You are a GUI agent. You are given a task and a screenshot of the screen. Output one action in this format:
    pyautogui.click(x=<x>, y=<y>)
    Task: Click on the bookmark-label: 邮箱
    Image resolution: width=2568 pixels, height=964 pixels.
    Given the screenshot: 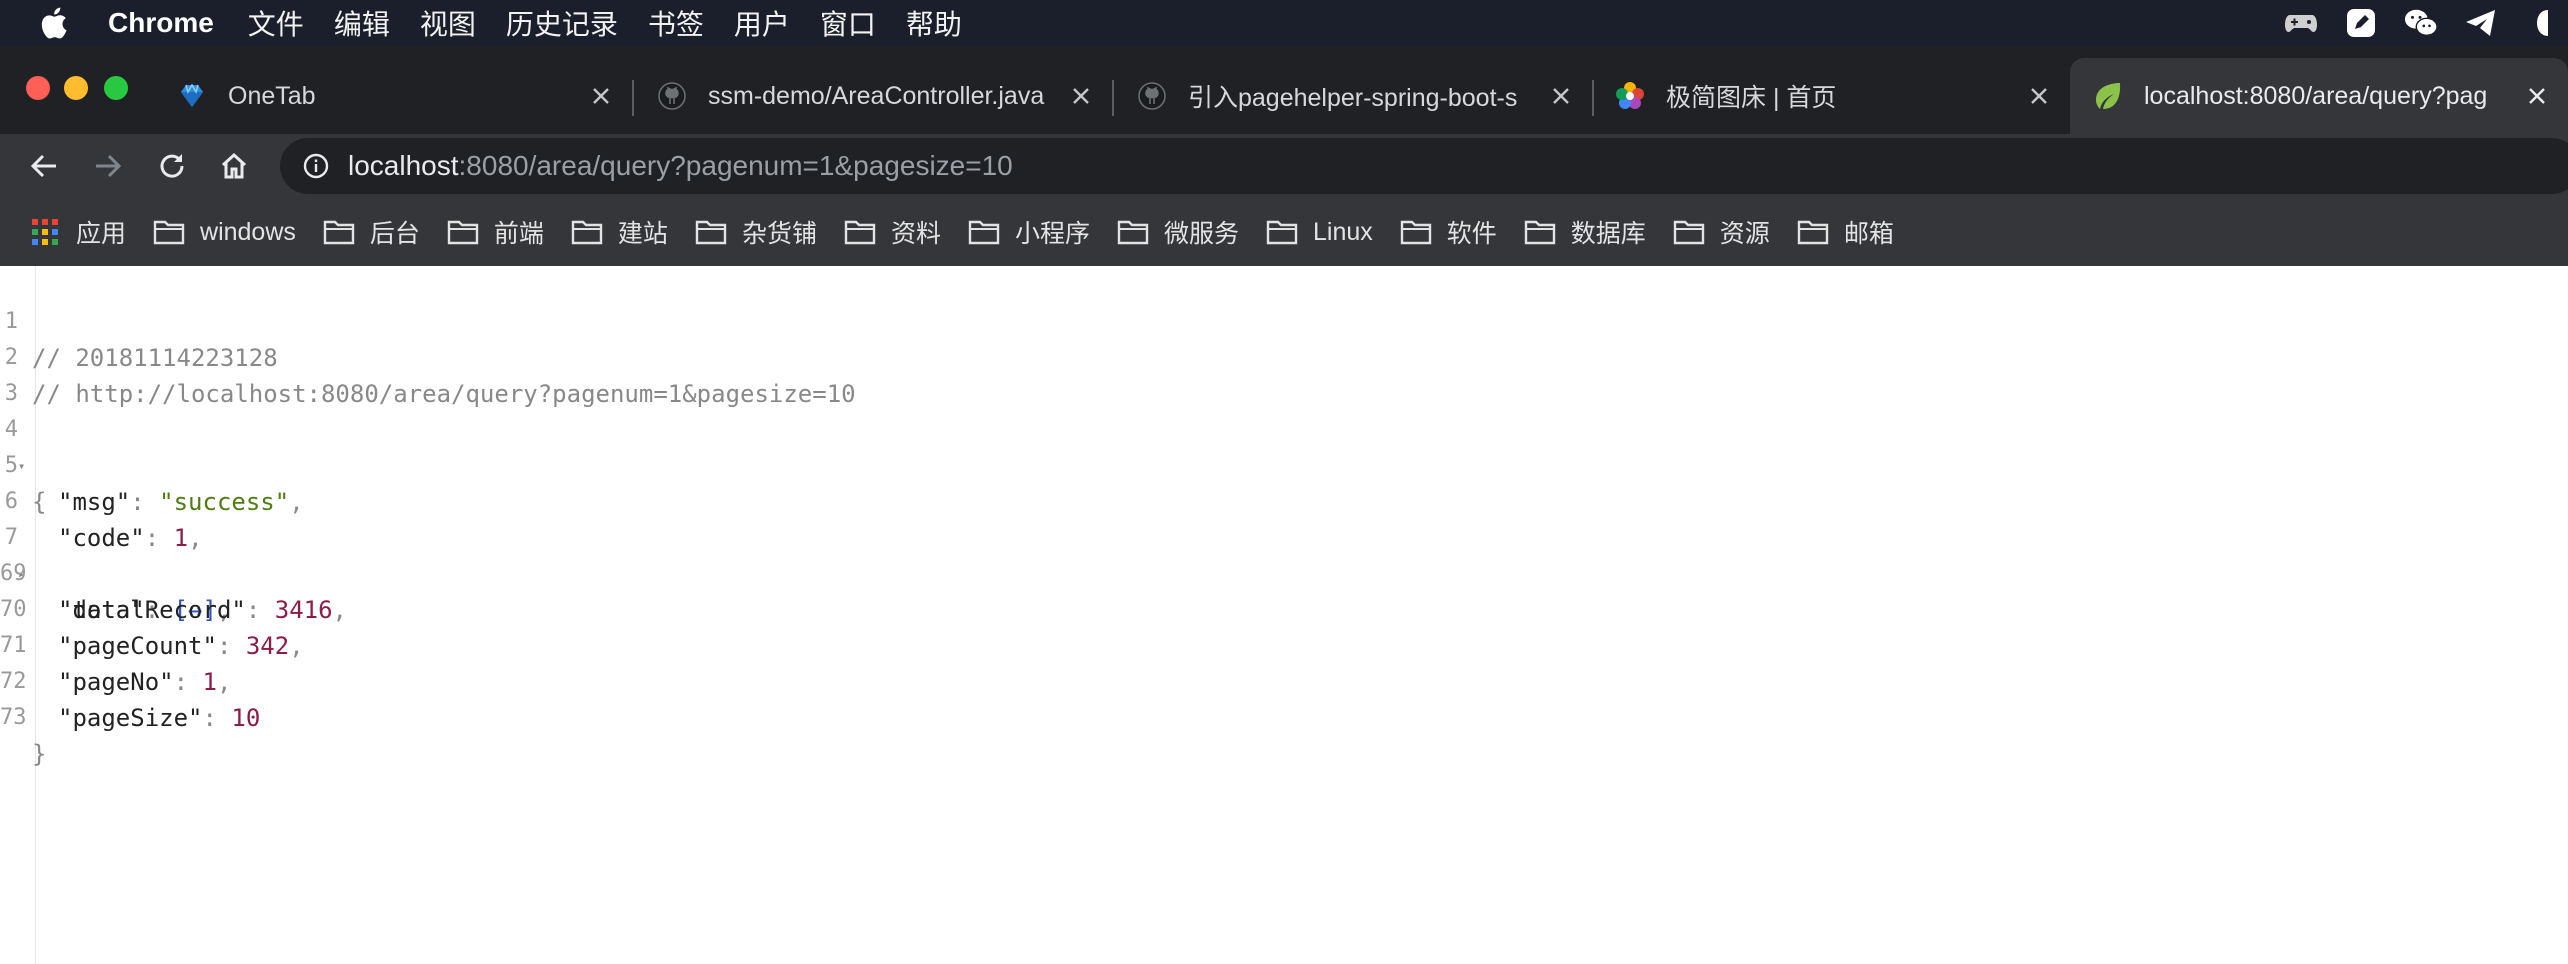 What is the action you would take?
    pyautogui.click(x=1868, y=234)
    